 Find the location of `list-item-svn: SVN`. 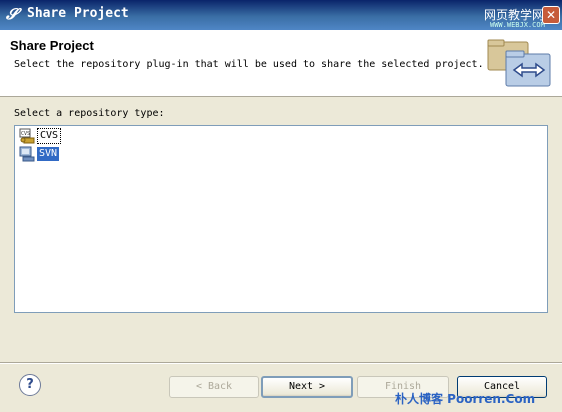

list-item-svn: SVN is located at coordinates (39, 154).